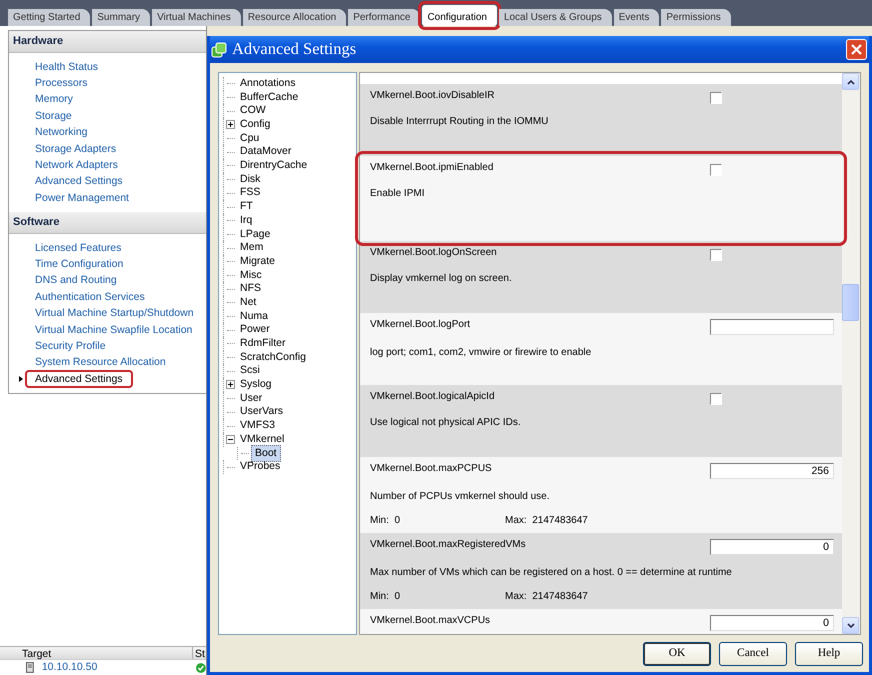 The height and width of the screenshot is (675, 872). What do you see at coordinates (772, 327) in the screenshot?
I see `value-field` at bounding box center [772, 327].